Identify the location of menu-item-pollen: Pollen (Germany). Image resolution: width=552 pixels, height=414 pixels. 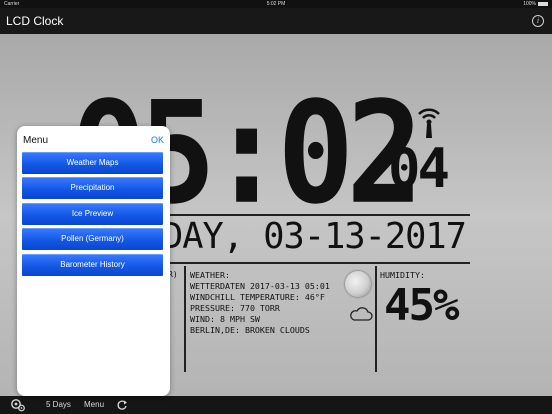
(92, 239).